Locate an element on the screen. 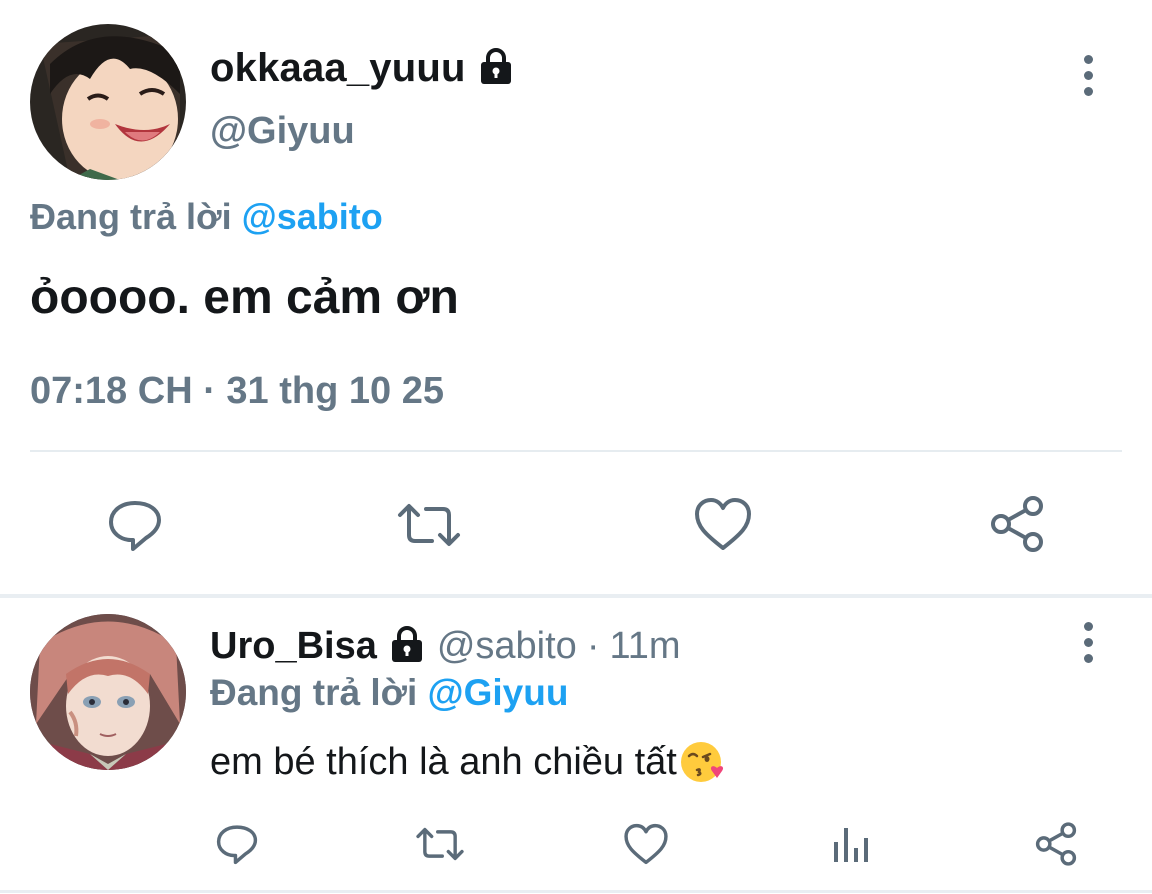 This screenshot has width=1152, height=894. replying-to: Đang trả lời @Giyuu is located at coordinates (389, 693).